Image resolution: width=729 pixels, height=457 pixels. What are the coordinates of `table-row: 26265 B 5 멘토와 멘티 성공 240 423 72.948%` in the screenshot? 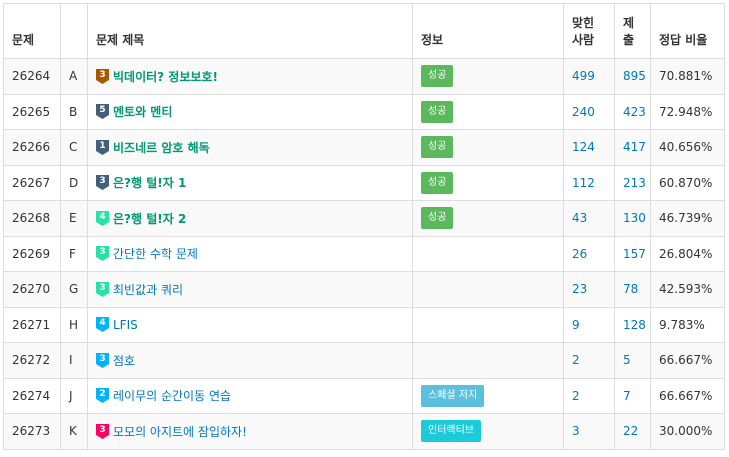 It's located at (364, 111).